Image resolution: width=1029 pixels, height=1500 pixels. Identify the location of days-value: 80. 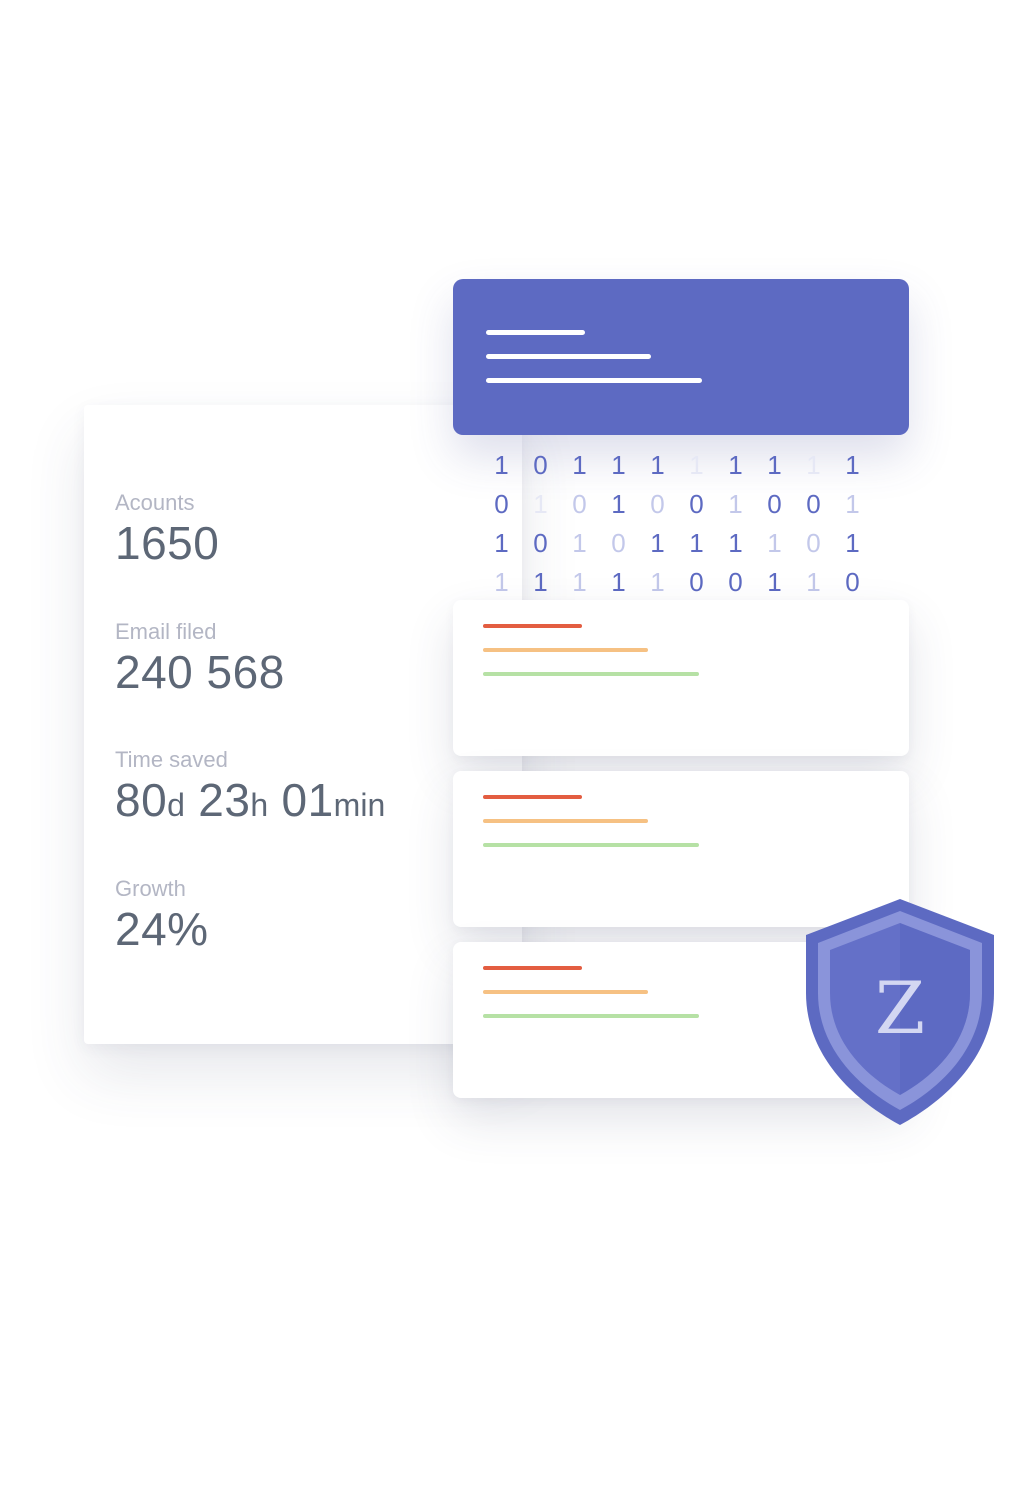
(141, 800).